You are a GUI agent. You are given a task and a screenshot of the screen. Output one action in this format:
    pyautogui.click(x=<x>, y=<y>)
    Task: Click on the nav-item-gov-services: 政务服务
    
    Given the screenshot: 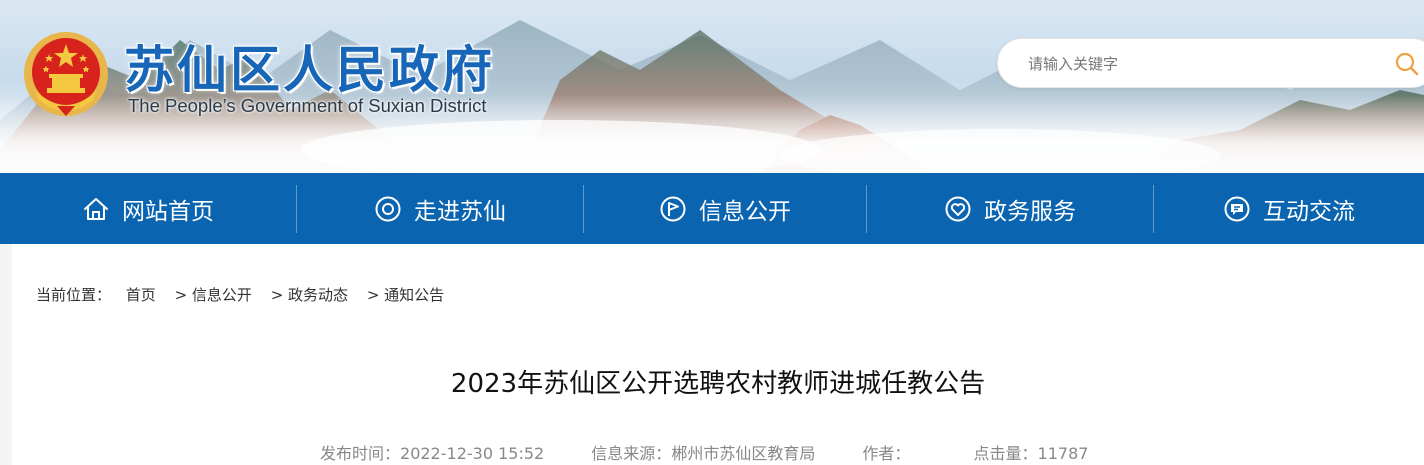 What is the action you would take?
    pyautogui.click(x=1010, y=208)
    